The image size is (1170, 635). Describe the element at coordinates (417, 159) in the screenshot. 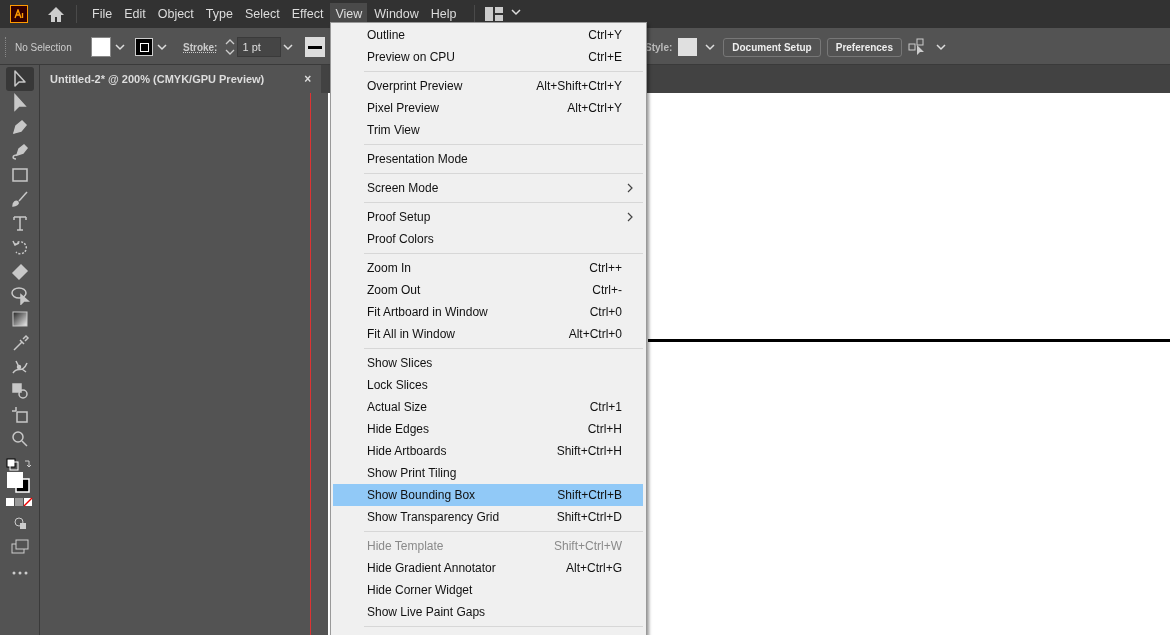

I see `menu-item-label: Presentation Mode` at that location.